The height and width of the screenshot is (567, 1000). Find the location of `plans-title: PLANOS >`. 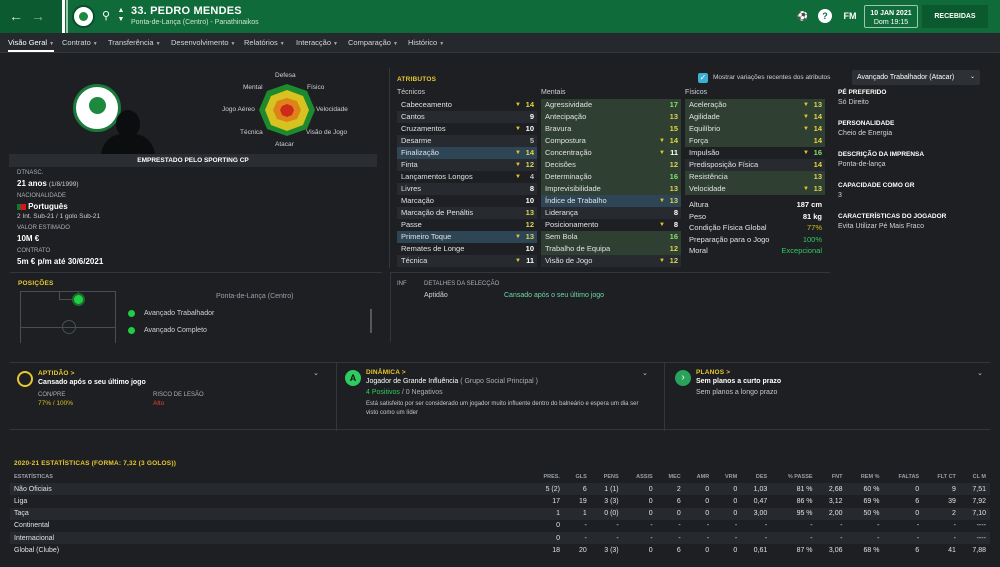

plans-title: PLANOS > is located at coordinates (713, 372).